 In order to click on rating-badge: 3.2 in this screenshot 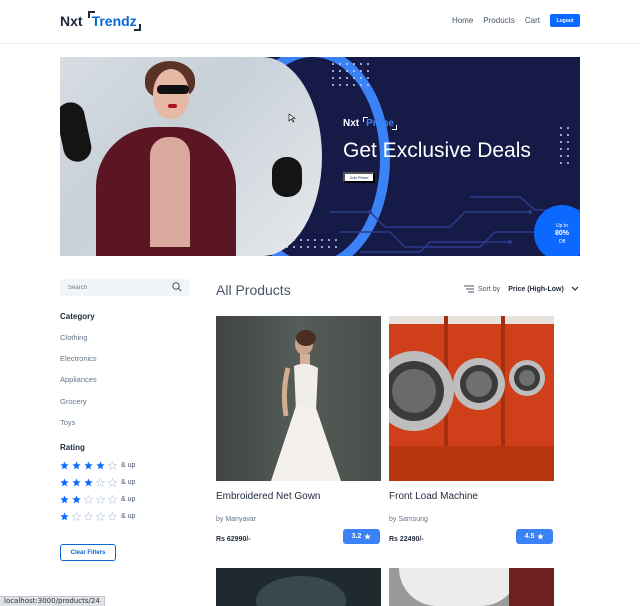, I will do `click(361, 536)`.